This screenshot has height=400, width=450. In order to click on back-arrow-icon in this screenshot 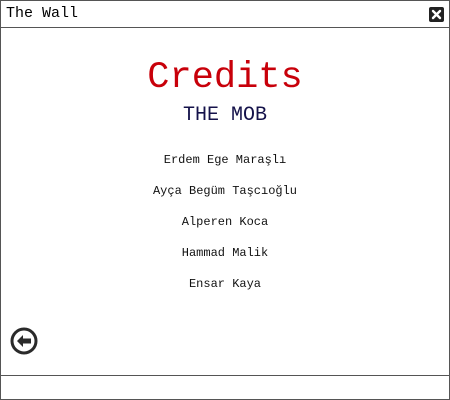, I will do `click(24, 341)`.